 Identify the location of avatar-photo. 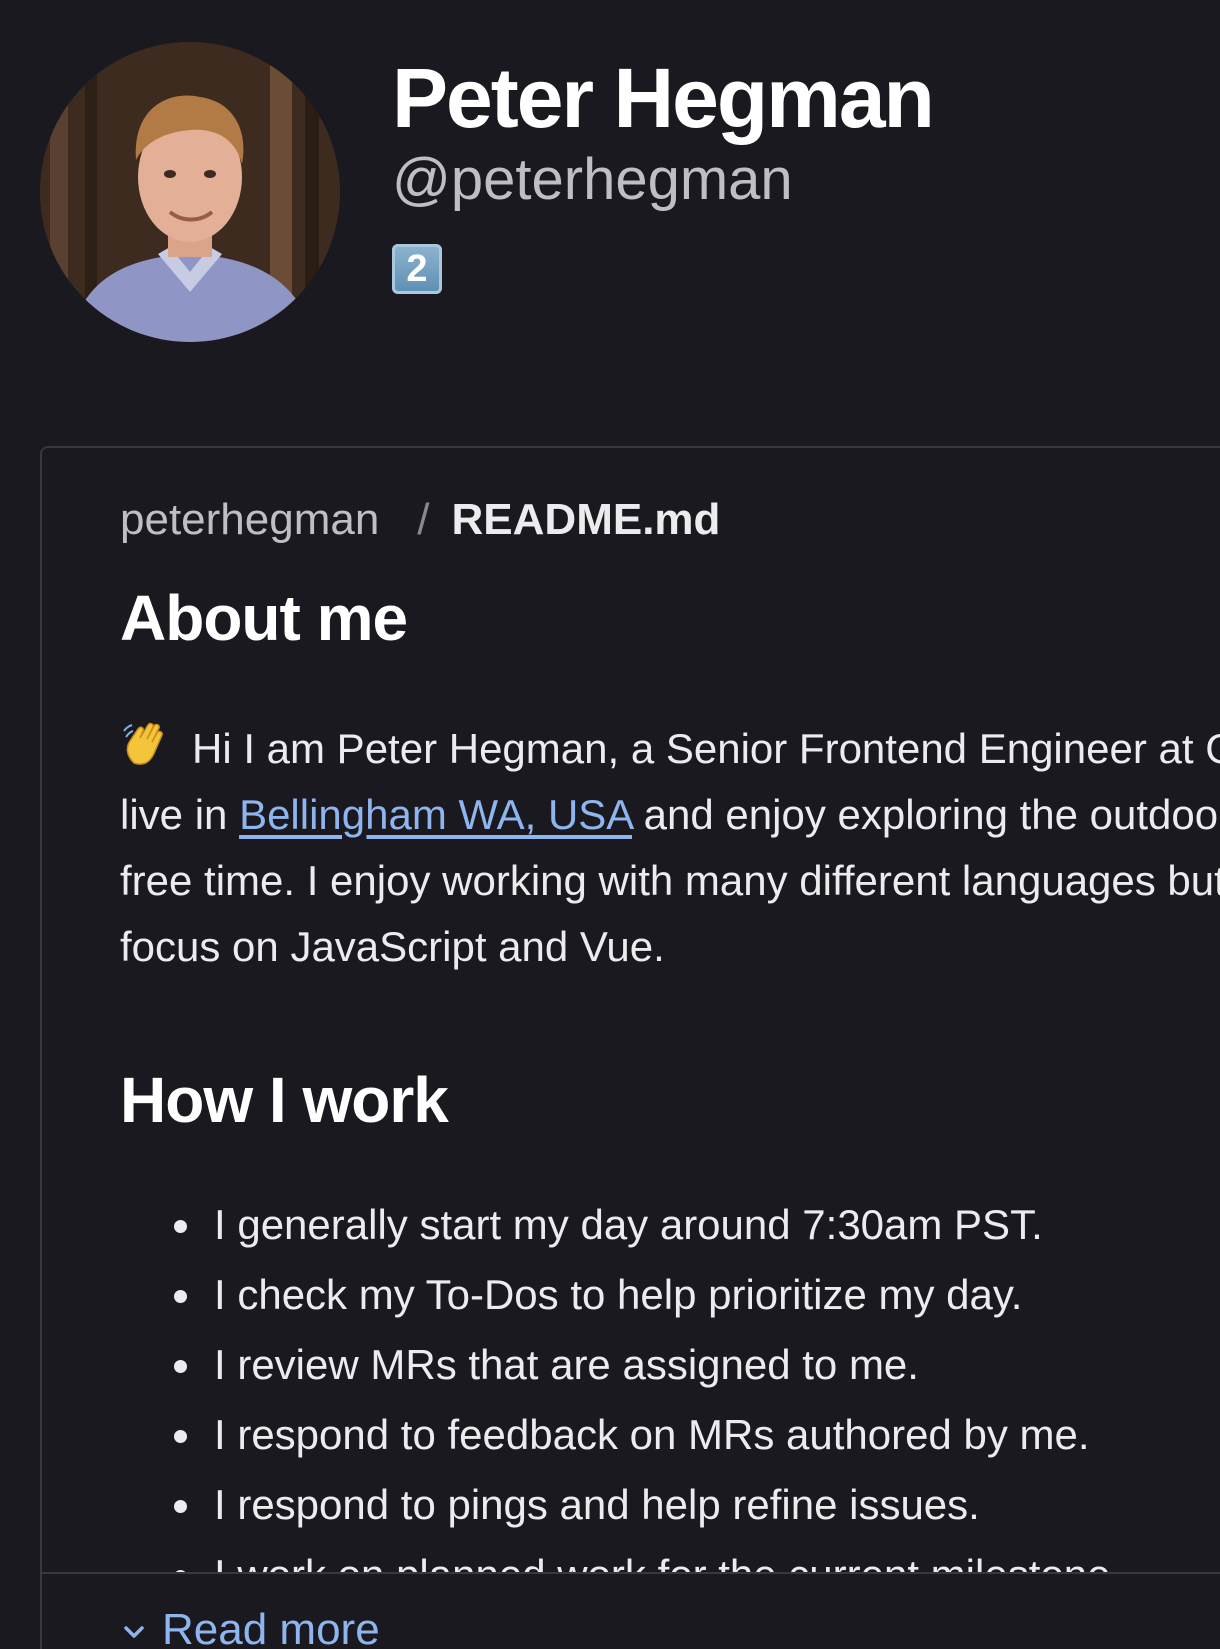
(190, 192).